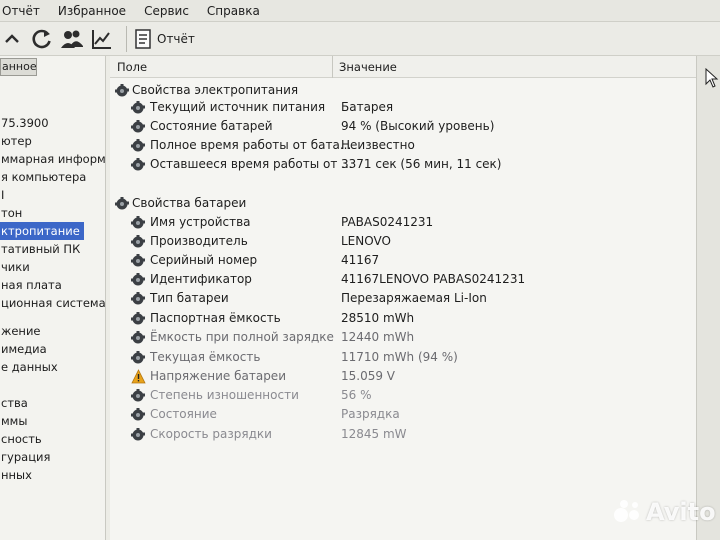 This screenshot has height=540, width=720. I want to click on menu-service: Сервис, so click(166, 11).